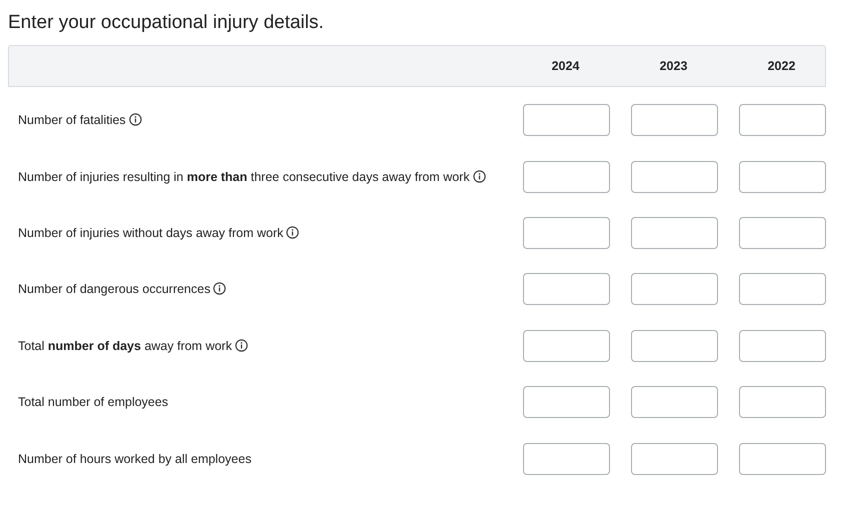  I want to click on field-label: Total number of employees, so click(93, 402).